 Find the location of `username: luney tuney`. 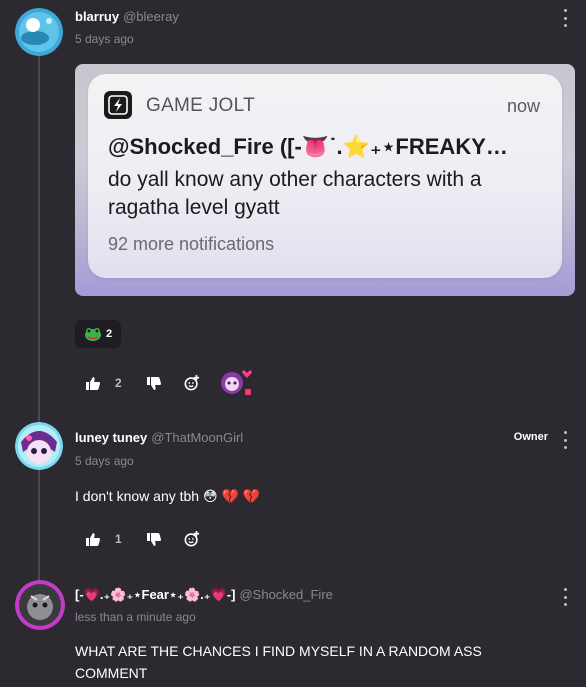

username: luney tuney is located at coordinates (111, 437).